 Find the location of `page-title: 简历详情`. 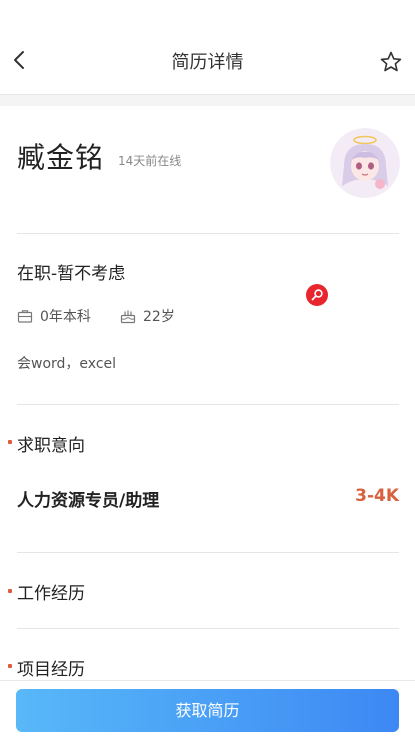

page-title: 简历详情 is located at coordinates (207, 62).